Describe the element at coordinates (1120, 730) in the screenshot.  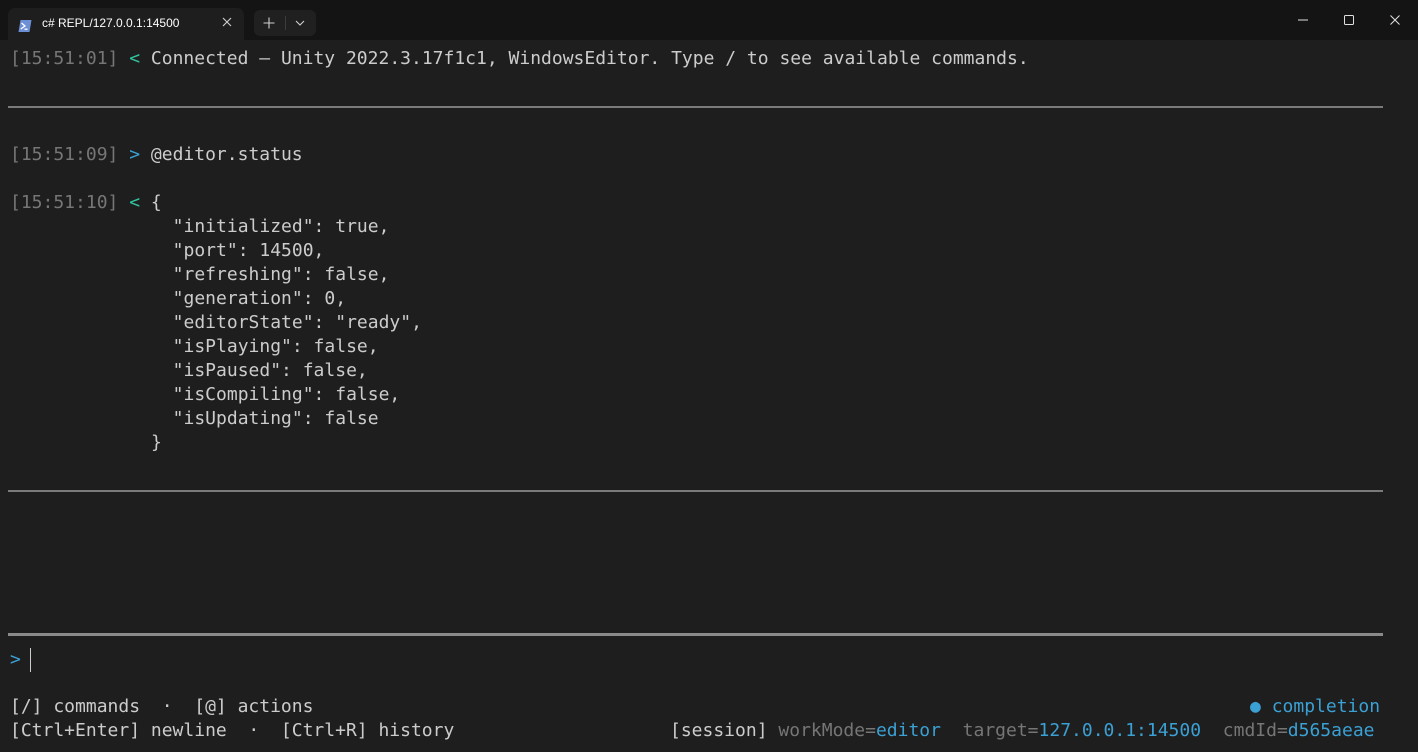
I see `target-value: 127.0.0.1:14500` at that location.